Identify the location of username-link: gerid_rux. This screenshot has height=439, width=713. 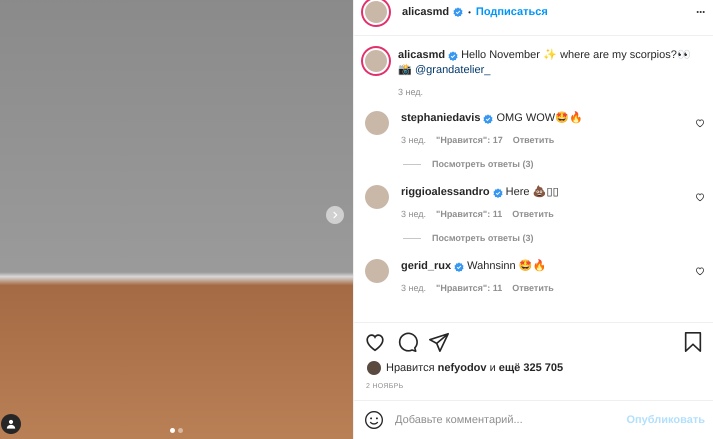
(426, 266).